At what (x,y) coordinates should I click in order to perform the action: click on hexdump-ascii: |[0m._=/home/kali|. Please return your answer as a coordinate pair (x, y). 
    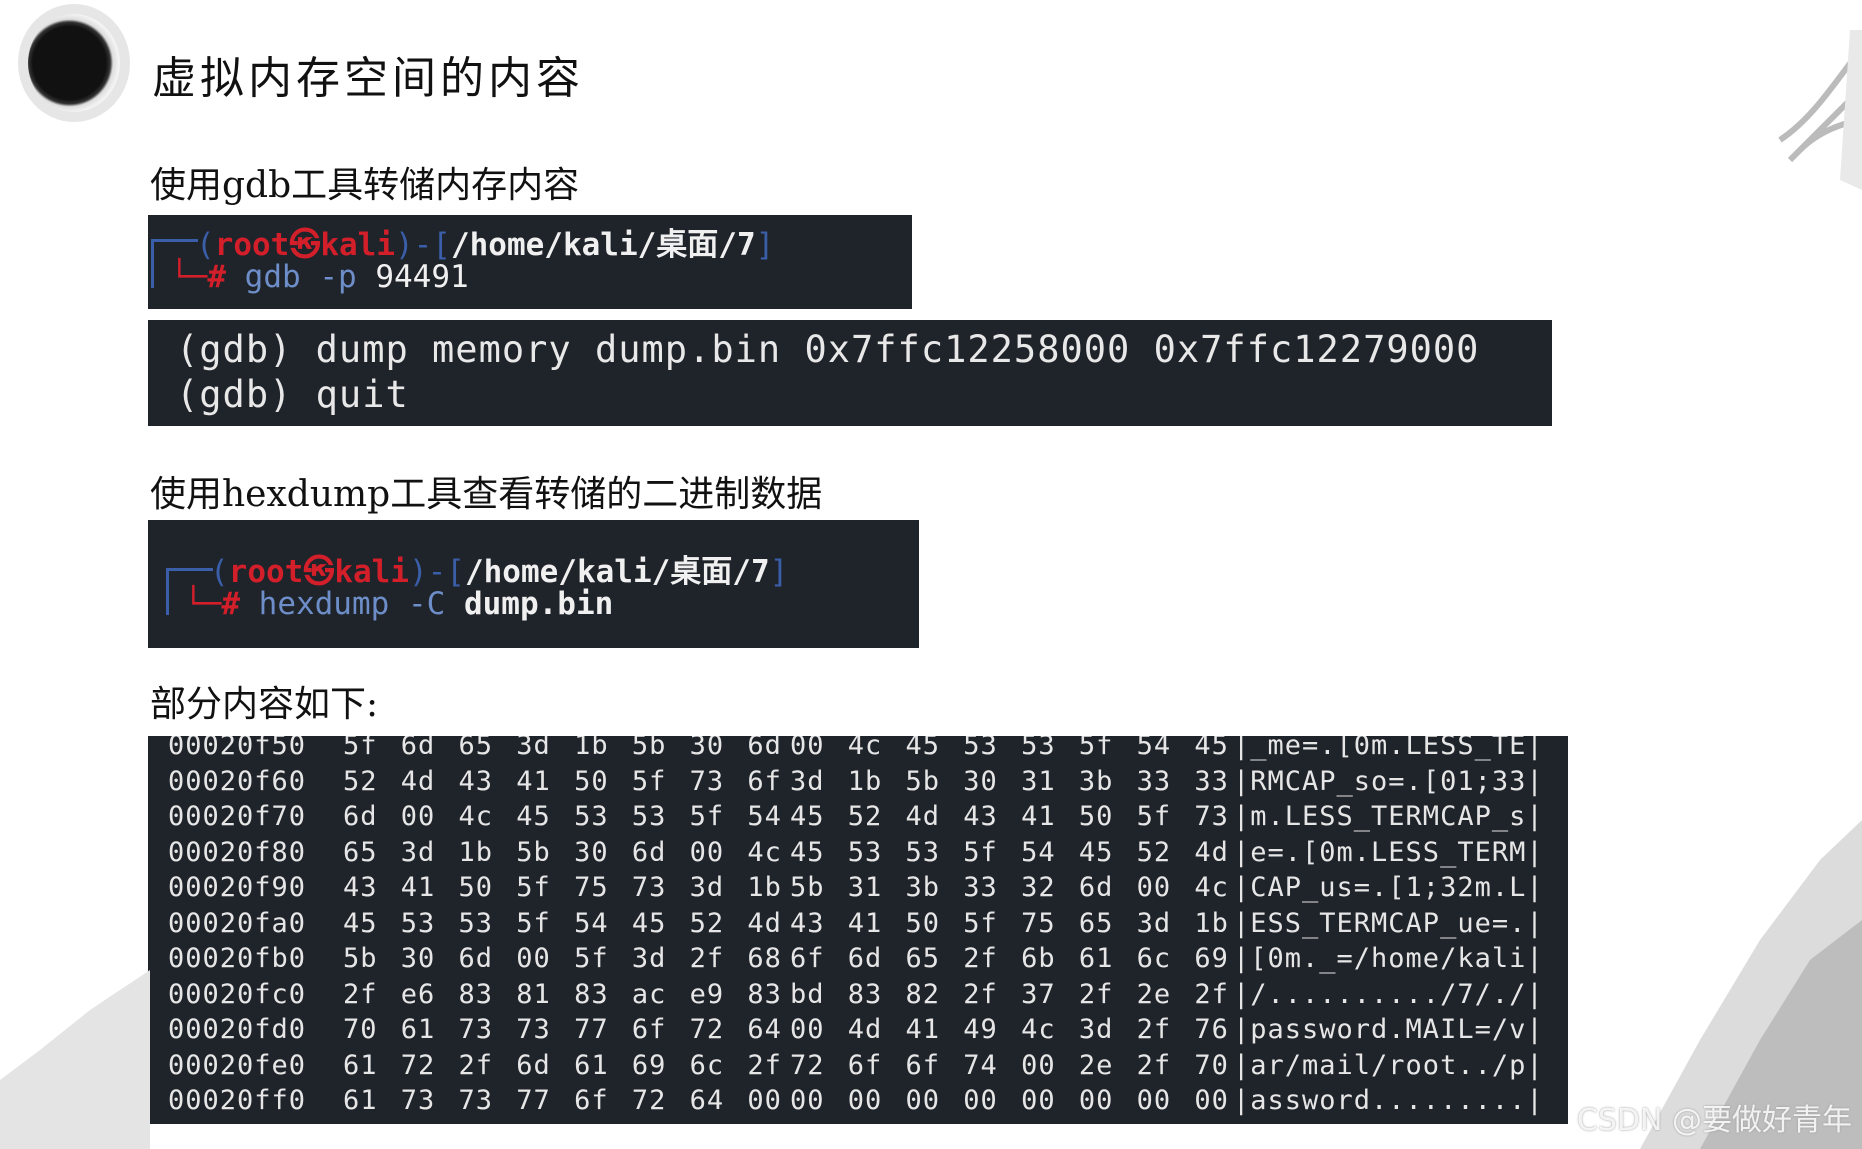
    Looking at the image, I should click on (1388, 958).